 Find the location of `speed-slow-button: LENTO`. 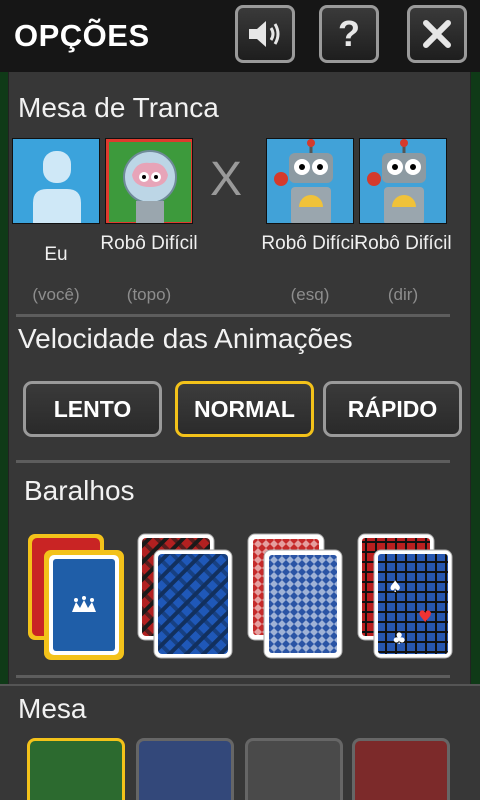

speed-slow-button: LENTO is located at coordinates (92, 409).